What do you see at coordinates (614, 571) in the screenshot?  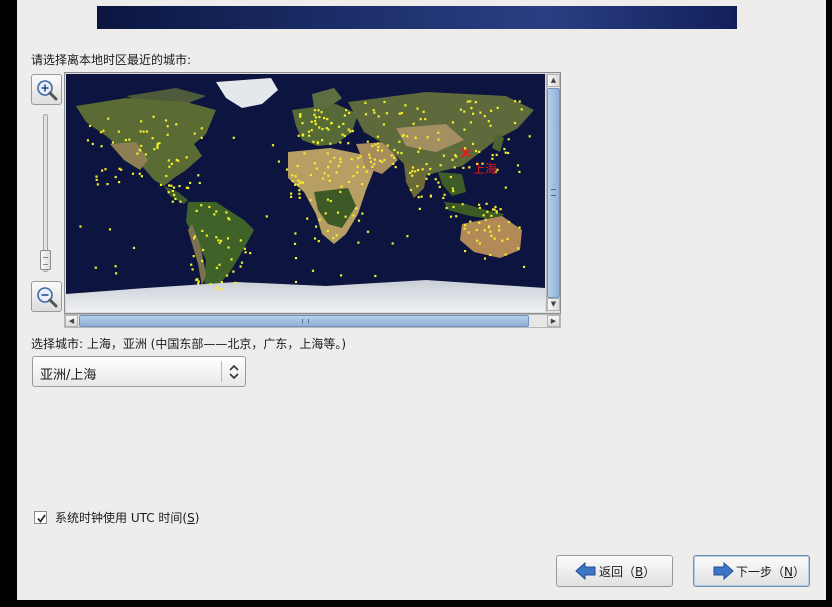 I see `back-button: 返回（B）` at bounding box center [614, 571].